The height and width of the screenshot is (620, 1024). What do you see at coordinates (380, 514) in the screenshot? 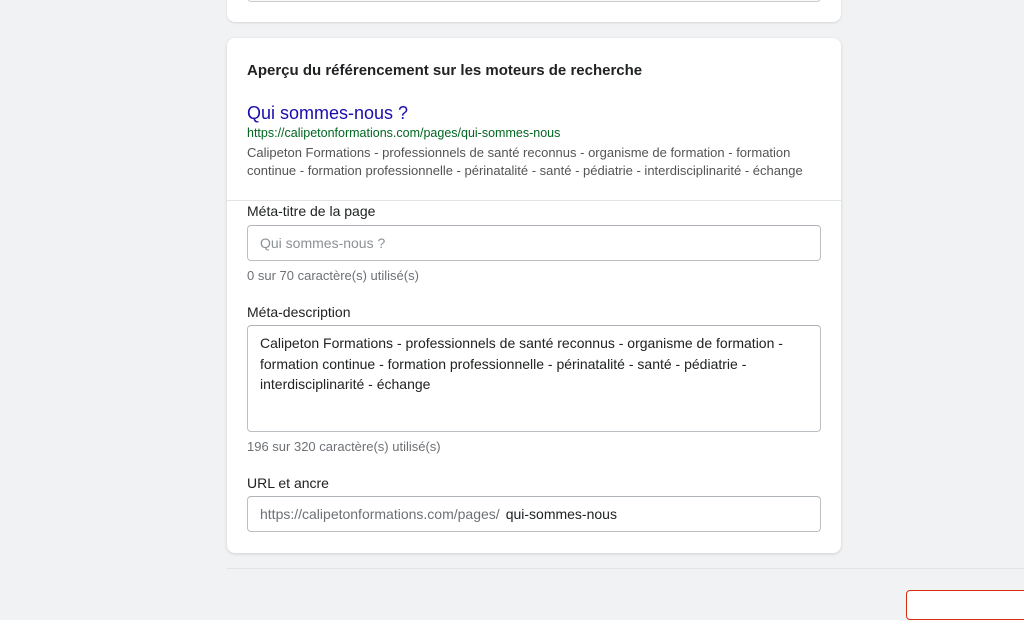
I see `url-prefix: https://calipetonformations.com/pages/` at bounding box center [380, 514].